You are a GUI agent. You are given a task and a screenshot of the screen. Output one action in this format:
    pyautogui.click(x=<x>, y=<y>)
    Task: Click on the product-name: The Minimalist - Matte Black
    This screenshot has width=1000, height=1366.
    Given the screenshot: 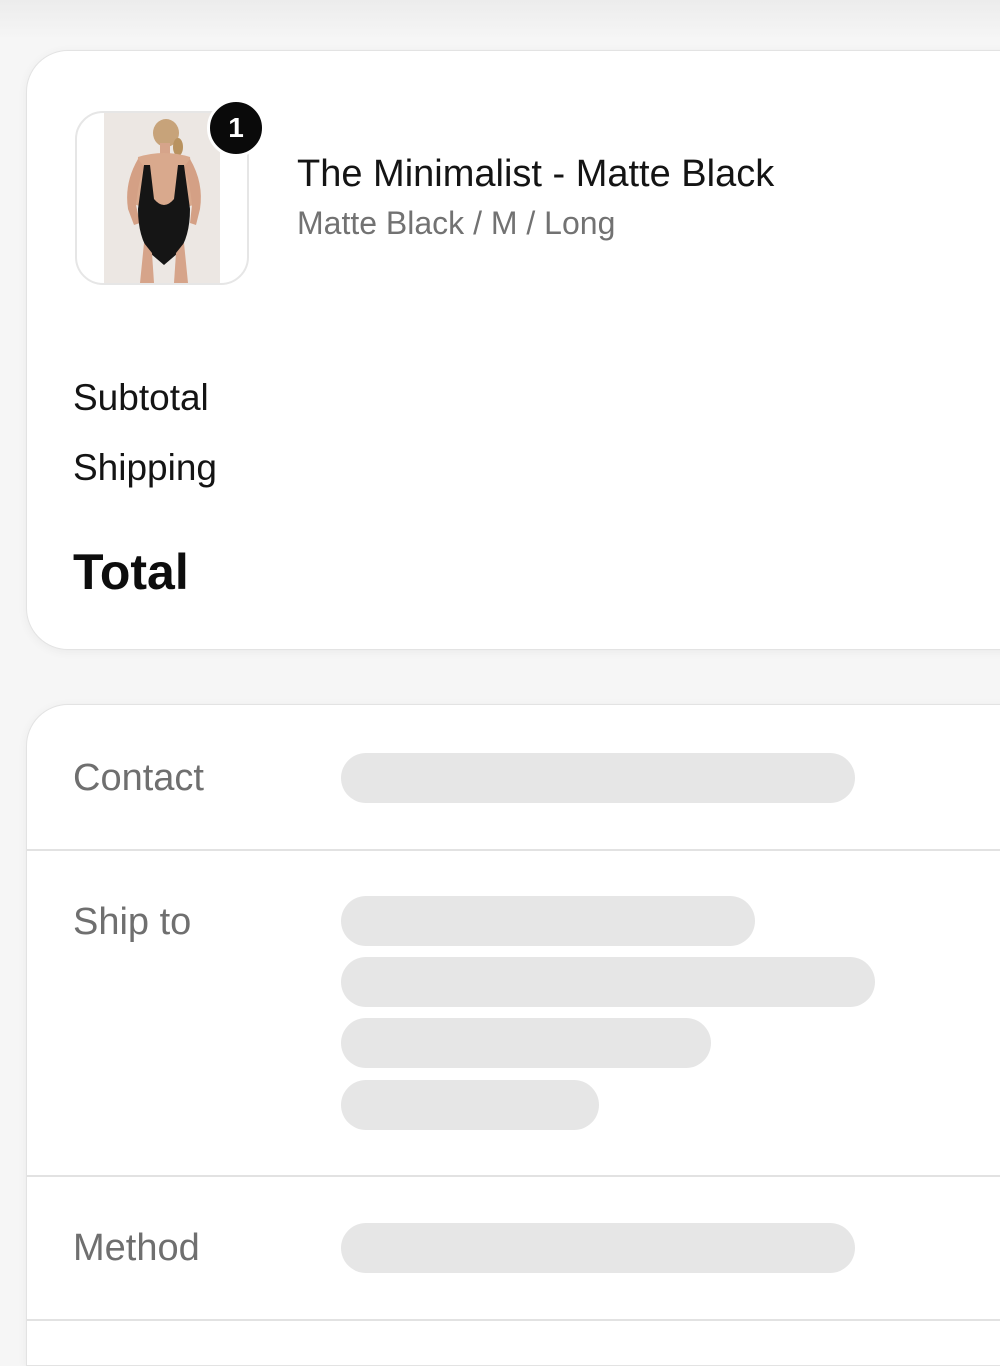 What is the action you would take?
    pyautogui.click(x=536, y=174)
    